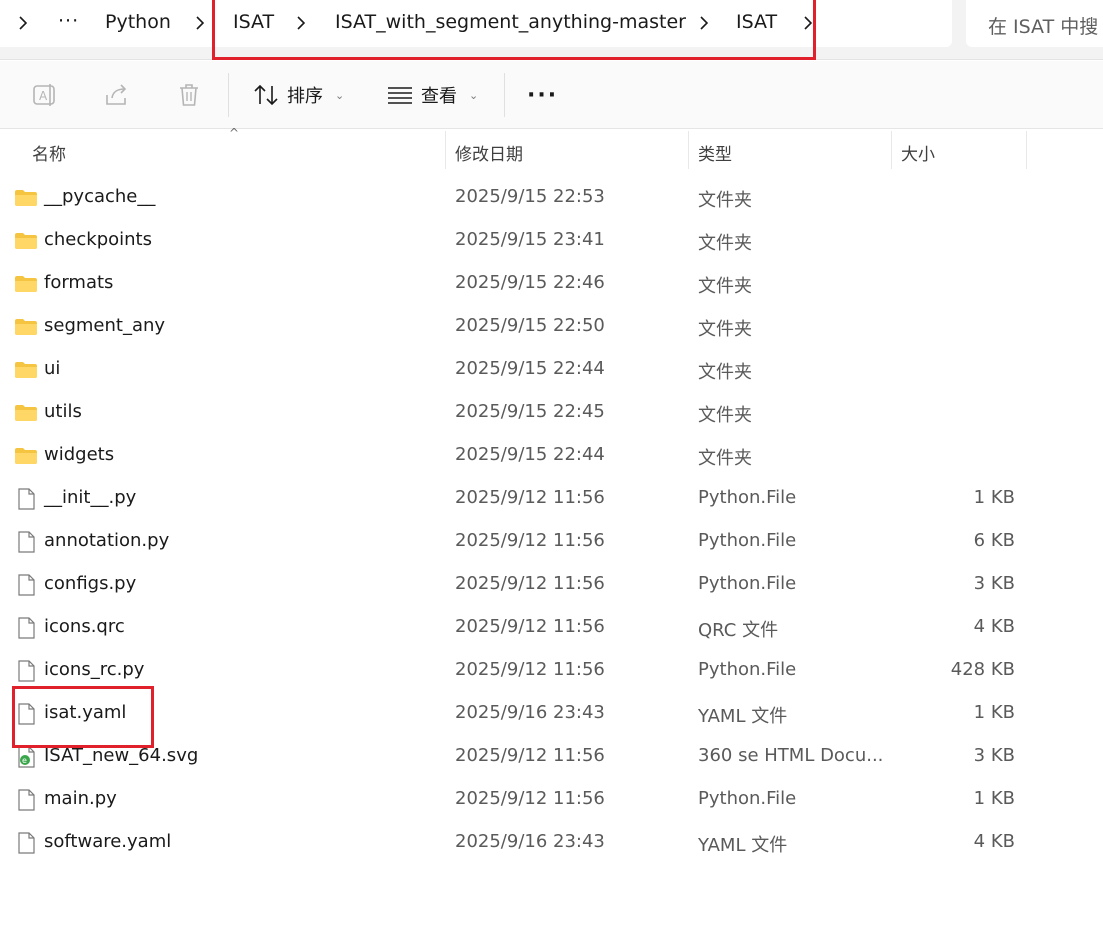 This screenshot has height=931, width=1103. What do you see at coordinates (138, 22) in the screenshot?
I see `breadcrumb-python: Python` at bounding box center [138, 22].